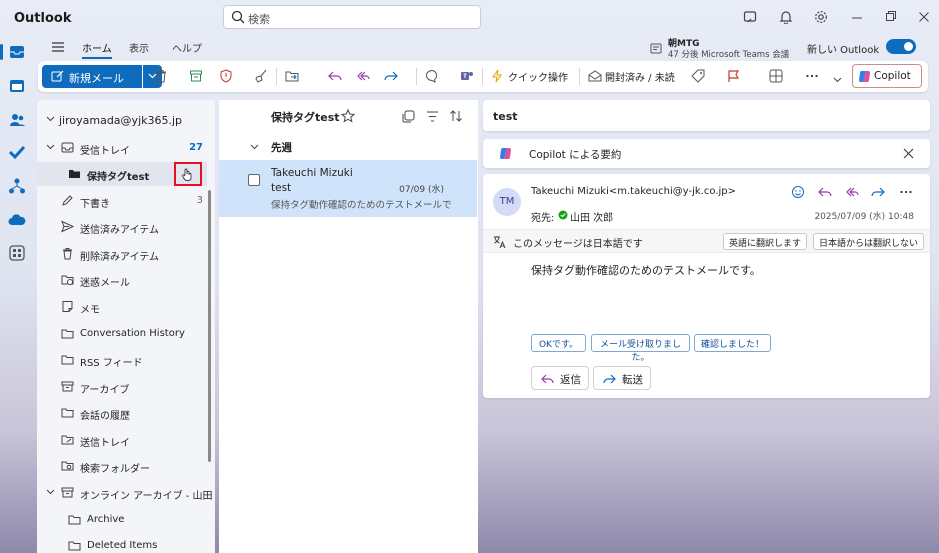  Describe the element at coordinates (67, 280) in the screenshot. I see `junk-icon` at that location.